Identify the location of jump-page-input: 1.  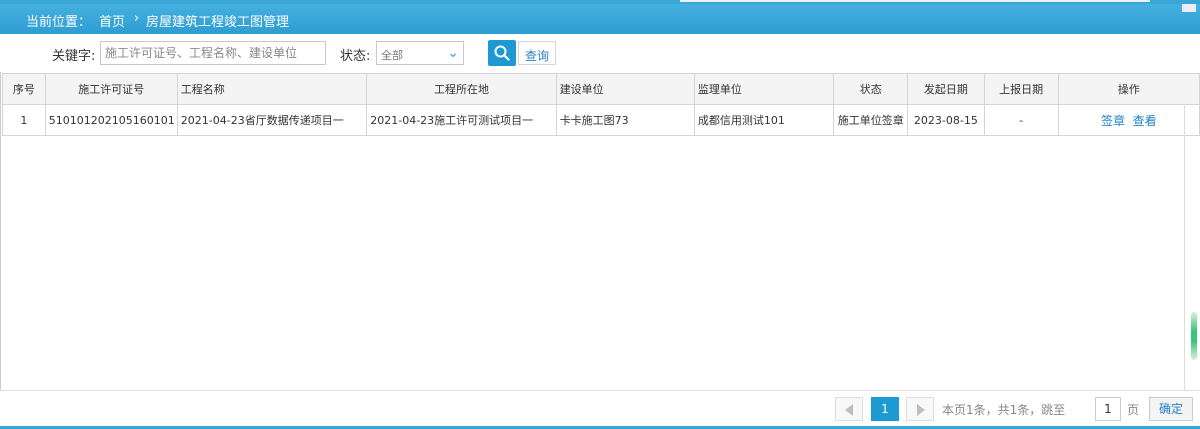
(1108, 409).